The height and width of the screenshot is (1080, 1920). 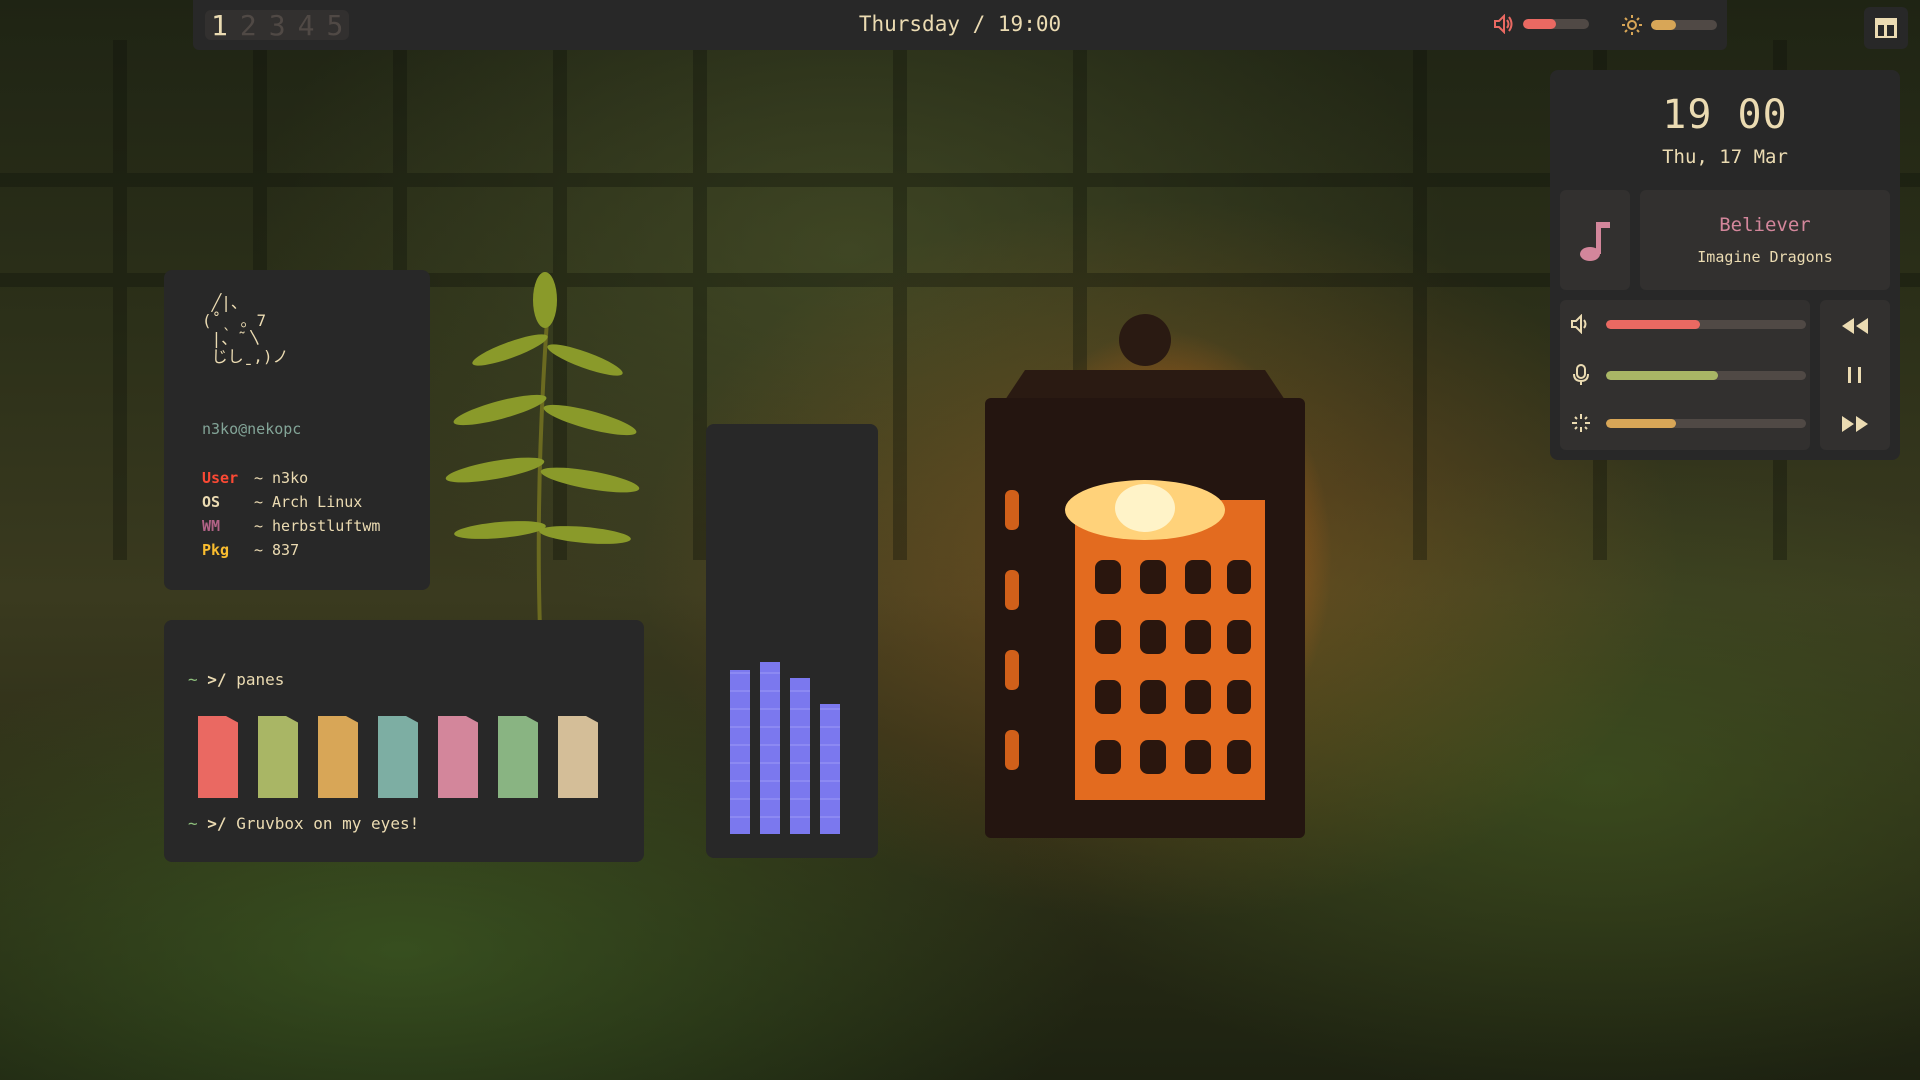 I want to click on panes-card: ~ >/ panes ~ >/ Gruvbox on my eyes!, so click(x=404, y=741).